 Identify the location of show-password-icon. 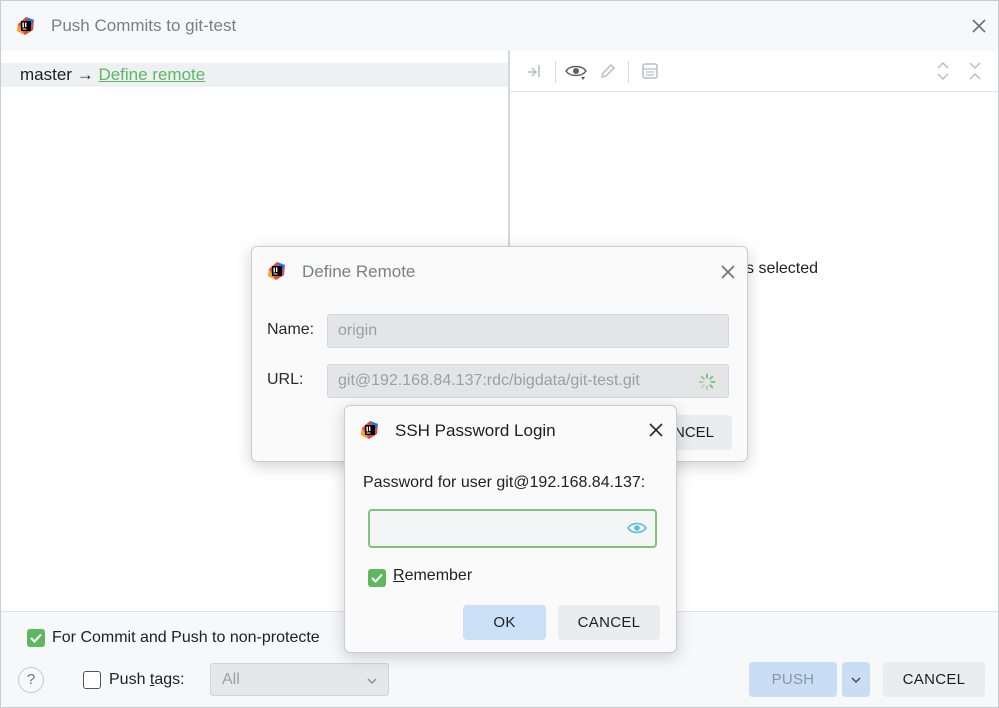
(637, 528).